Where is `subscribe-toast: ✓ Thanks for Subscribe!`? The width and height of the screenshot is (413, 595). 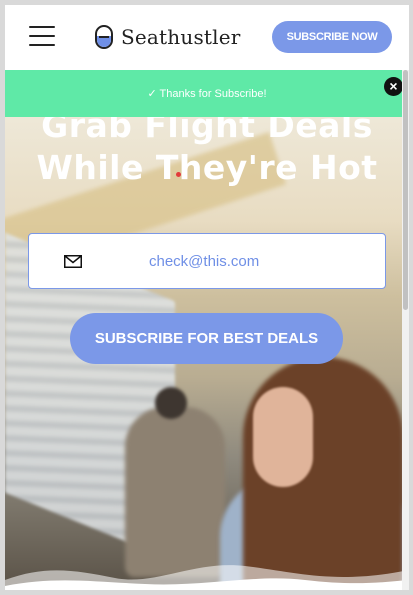
subscribe-toast: ✓ Thanks for Subscribe! is located at coordinates (207, 93).